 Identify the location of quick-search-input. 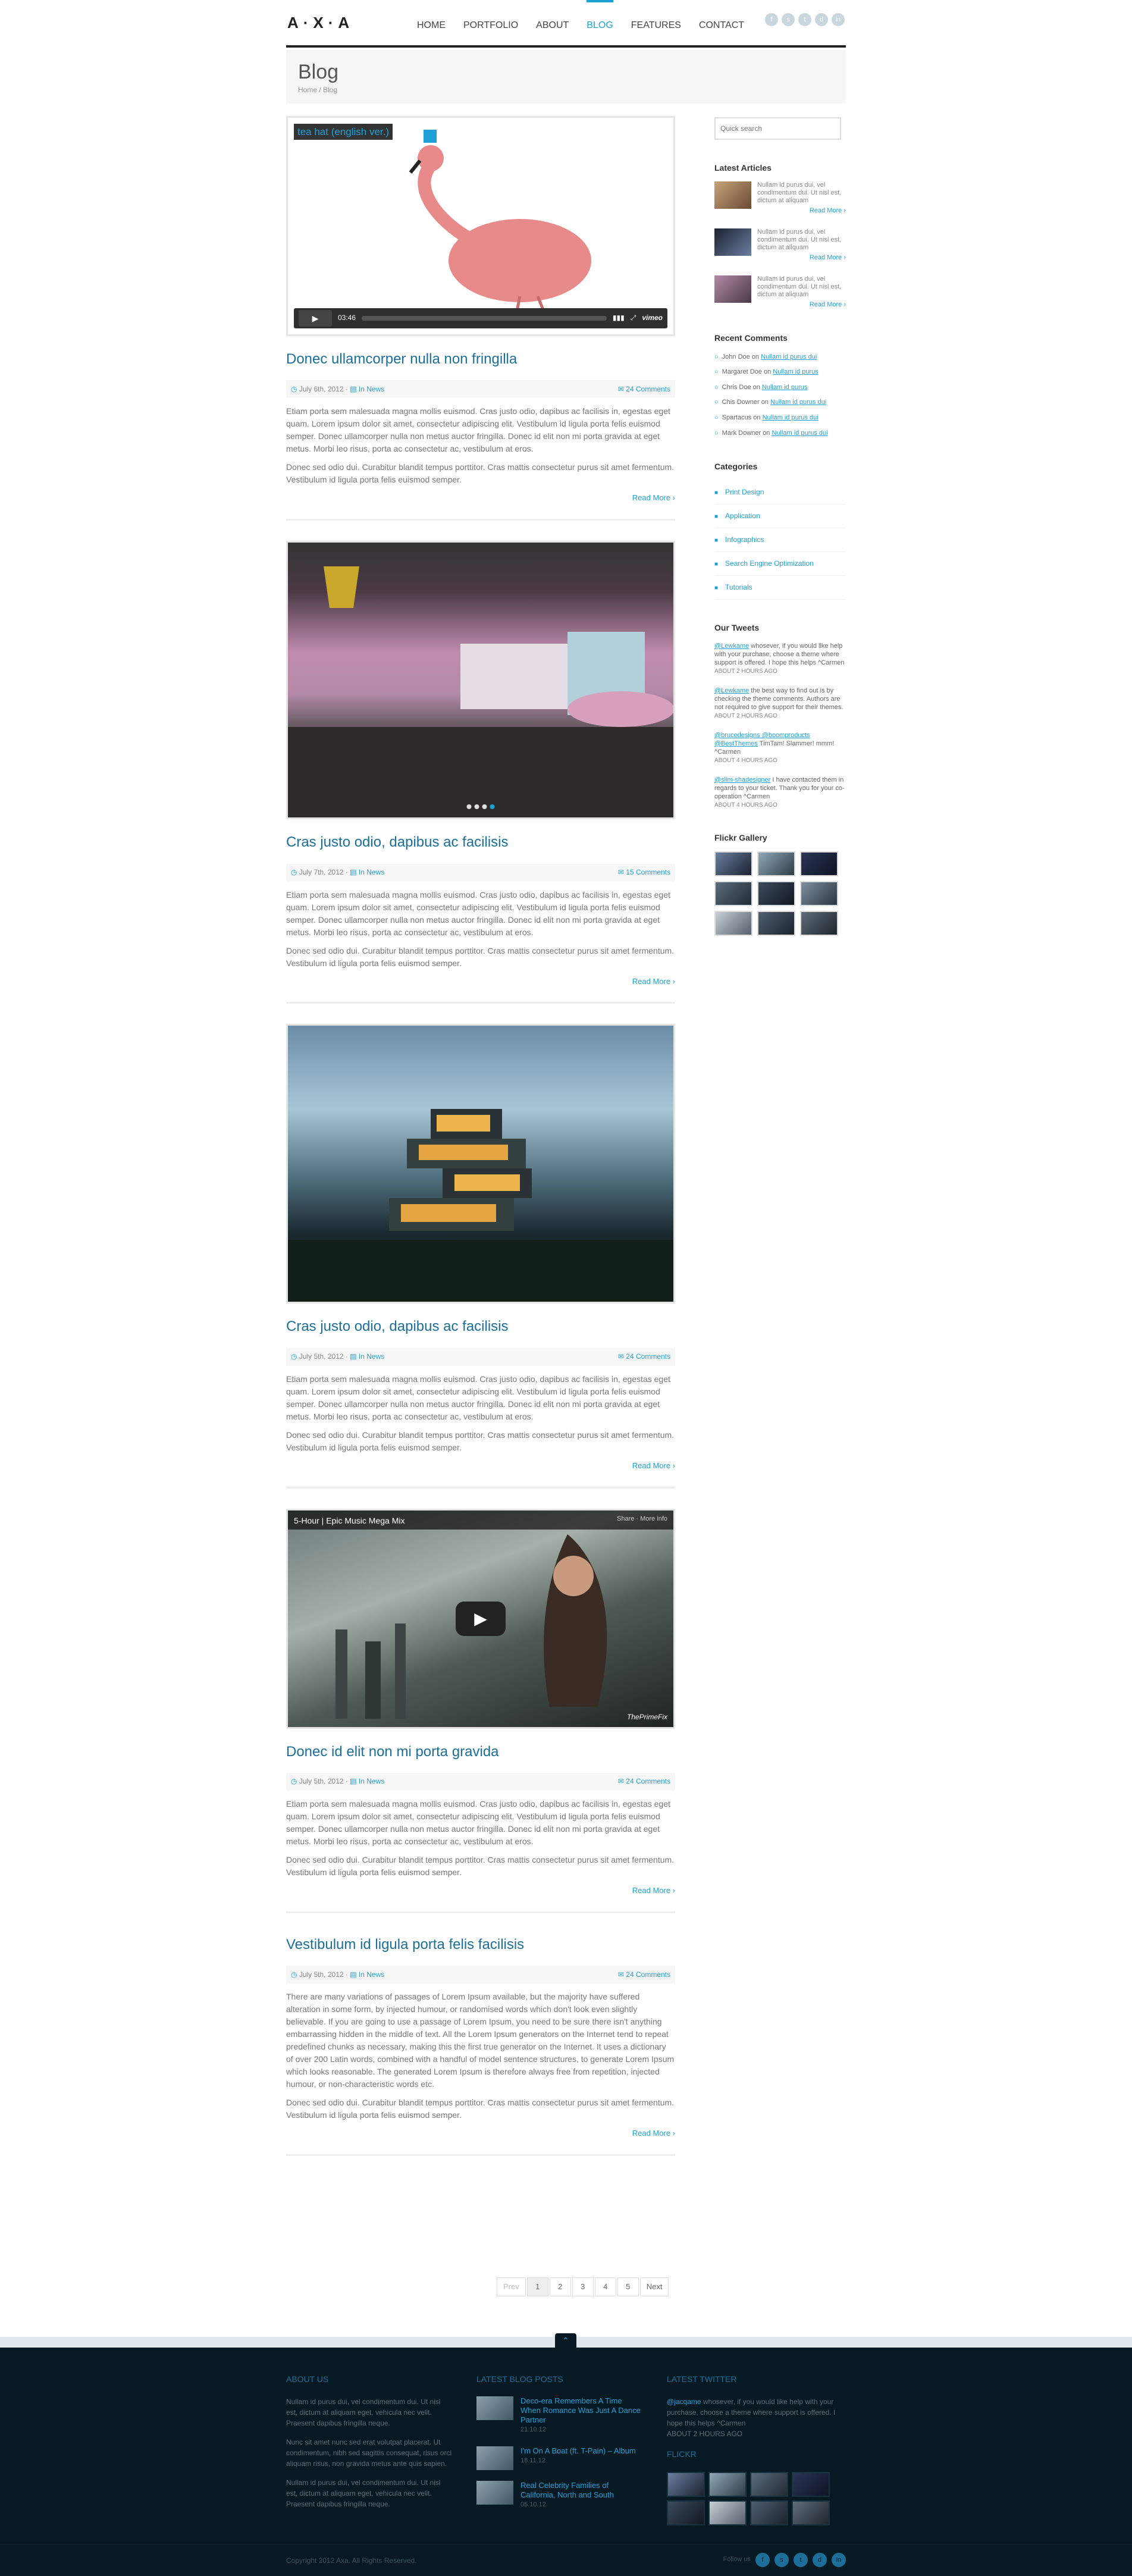
(777, 128).